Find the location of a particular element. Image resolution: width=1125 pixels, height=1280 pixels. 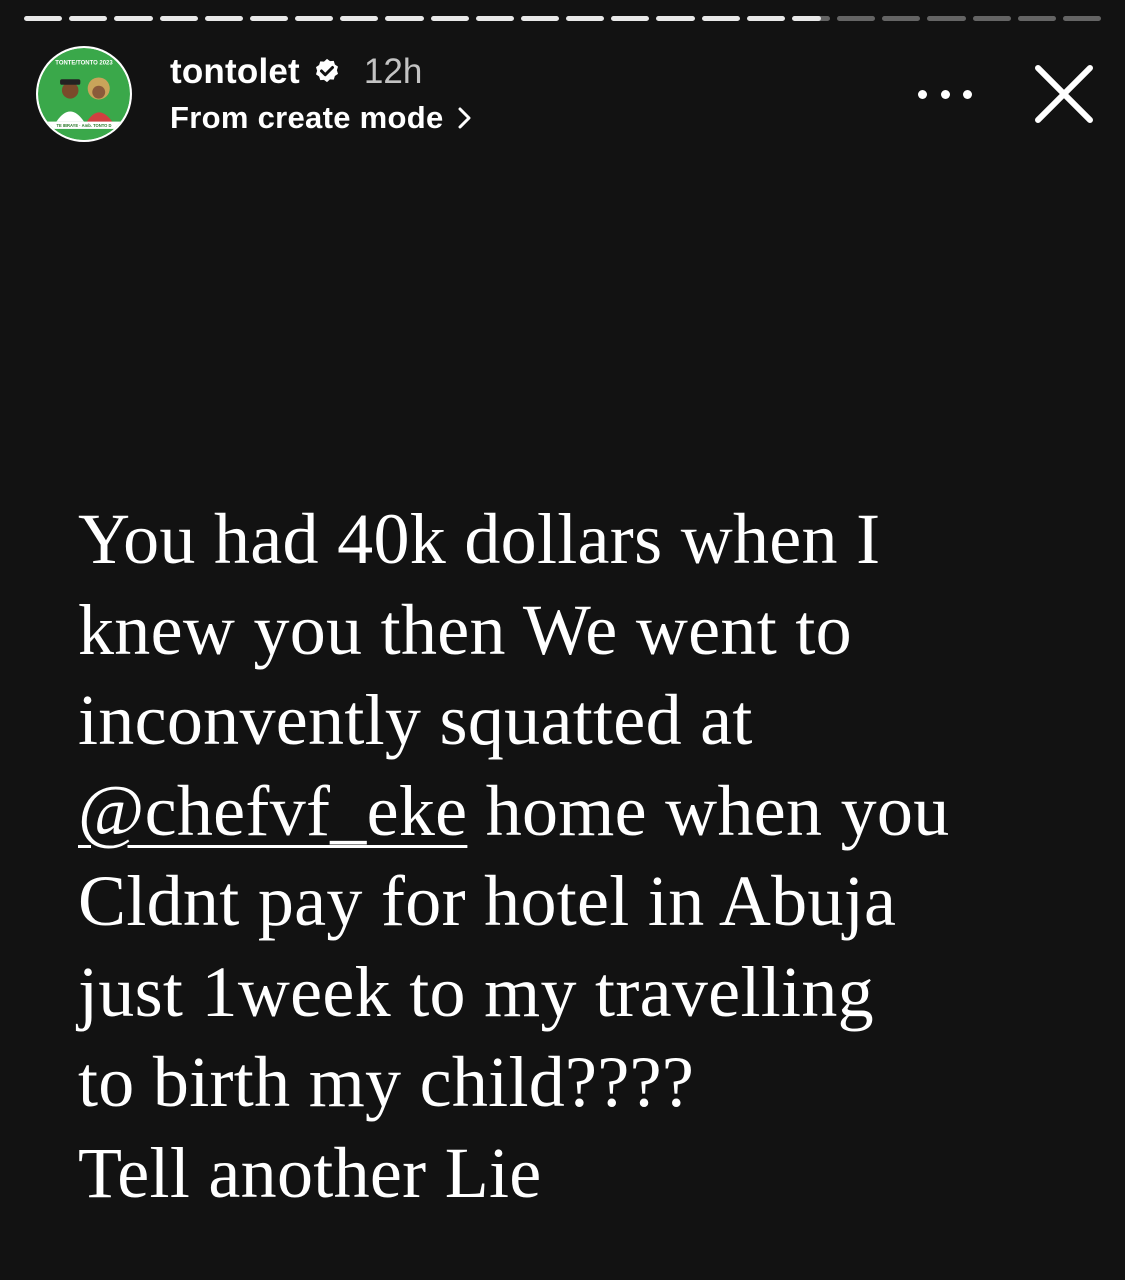

story-text-line: just 1week to my travelling is located at coordinates (476, 991).